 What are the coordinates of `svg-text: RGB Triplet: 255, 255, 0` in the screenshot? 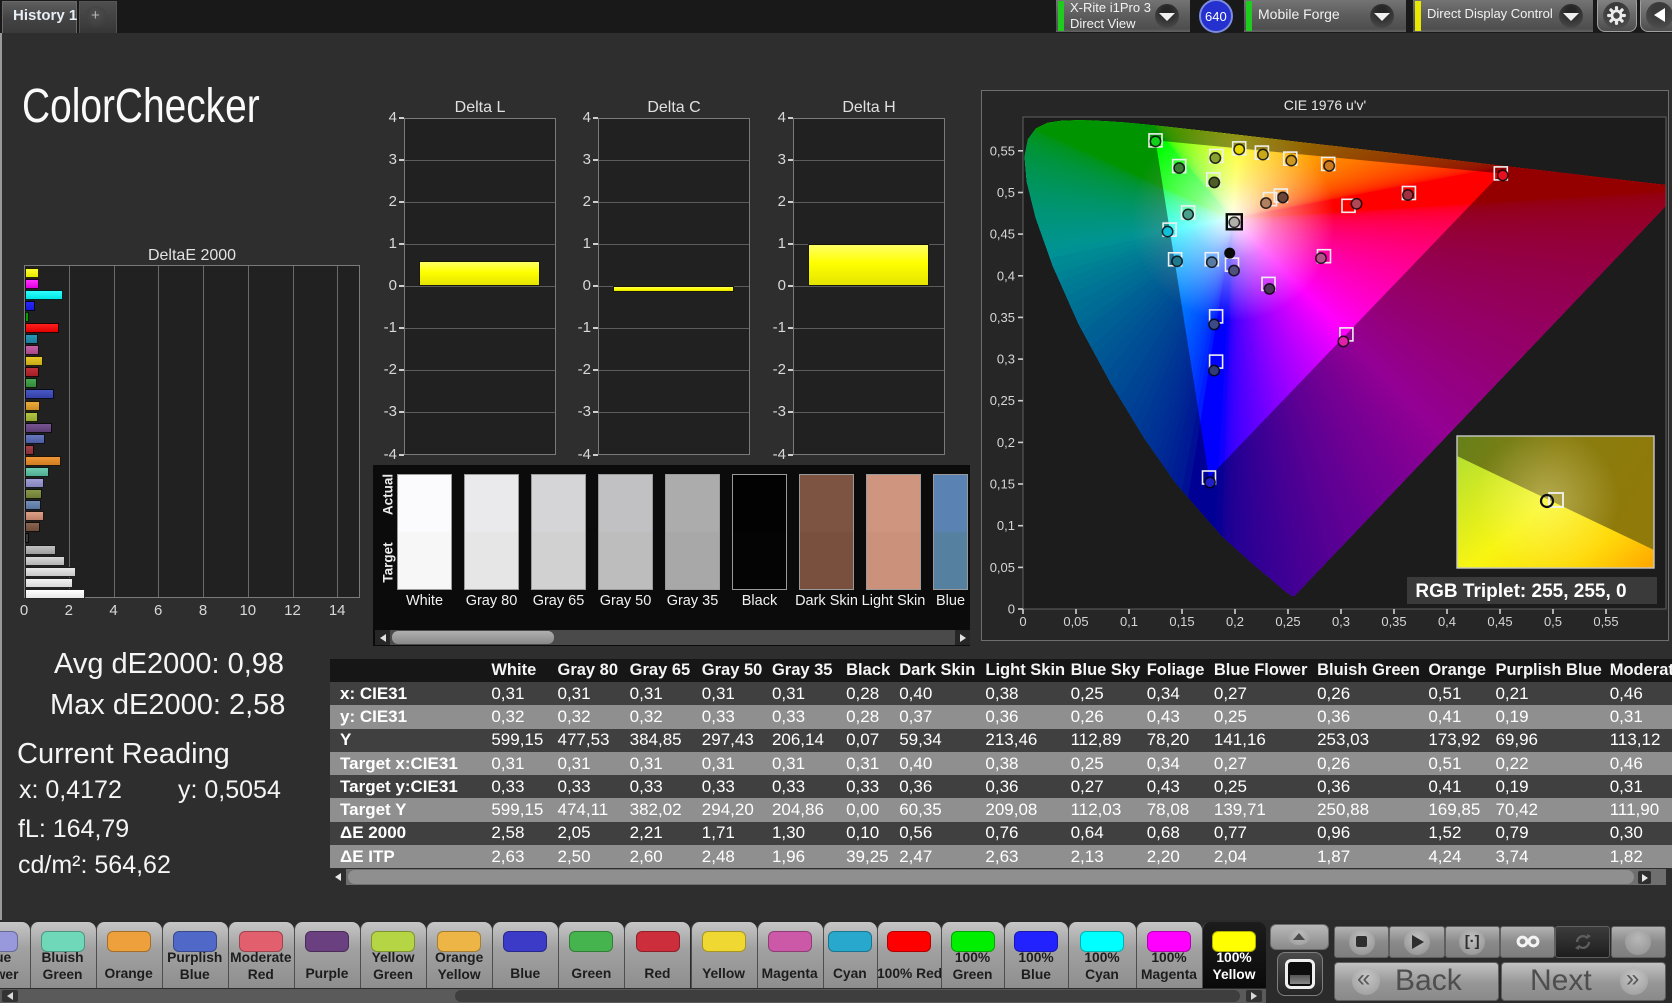 It's located at (1520, 591).